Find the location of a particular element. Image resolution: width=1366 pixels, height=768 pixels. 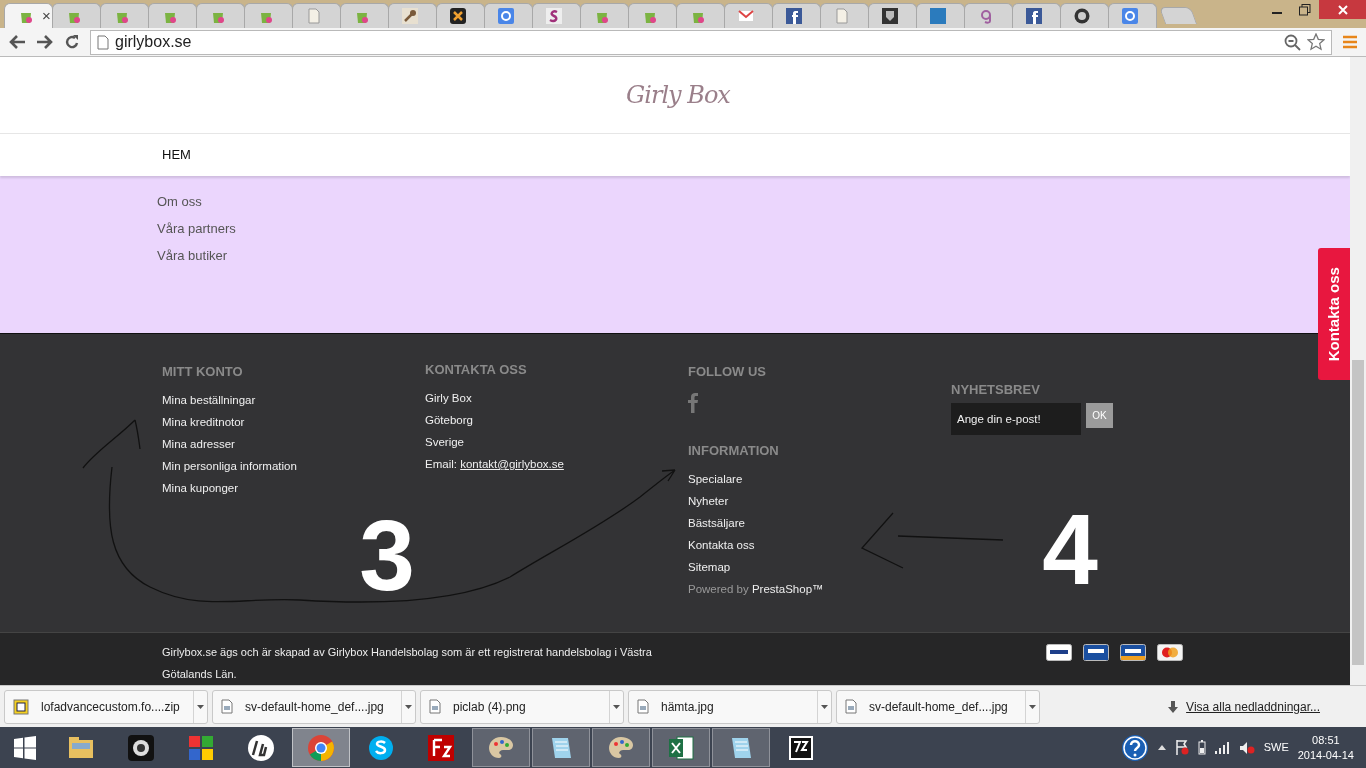

info-link: Om oss is located at coordinates (179, 202).